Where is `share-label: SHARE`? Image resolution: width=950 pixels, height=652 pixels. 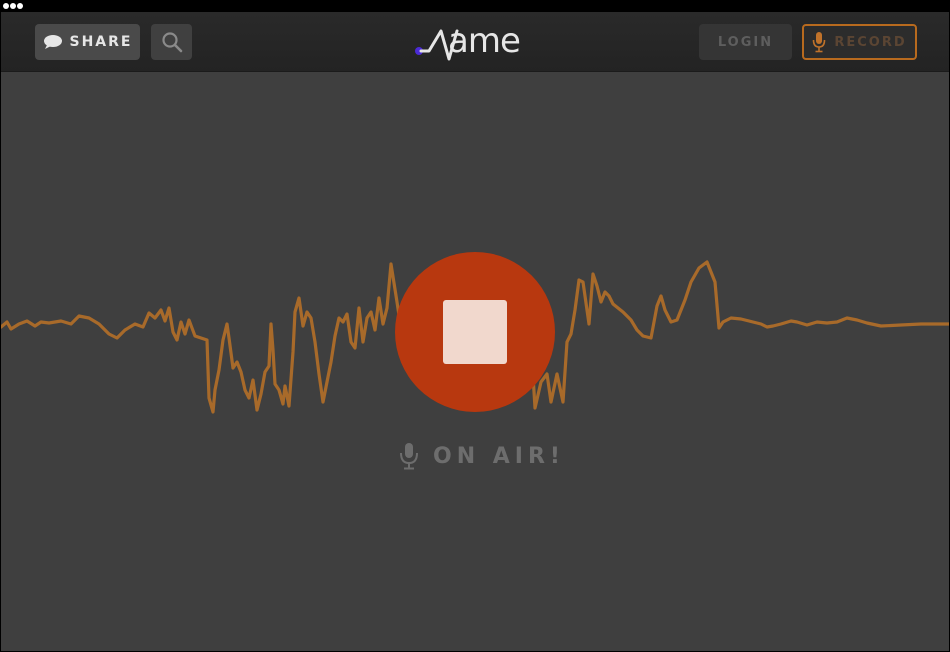 share-label: SHARE is located at coordinates (101, 42).